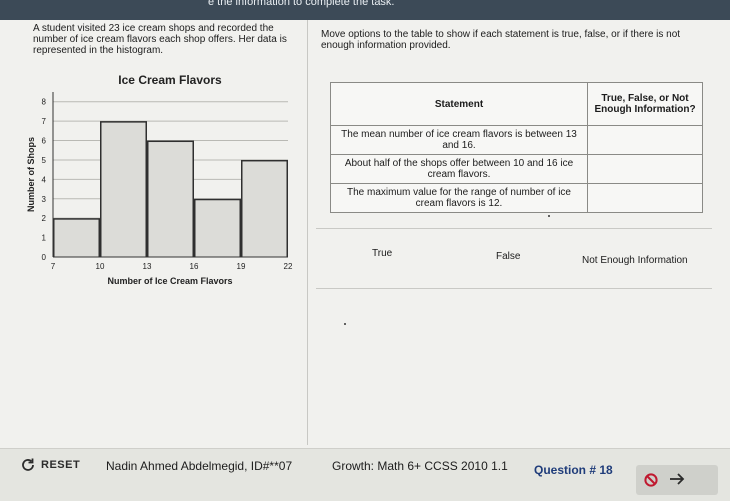 The height and width of the screenshot is (501, 730). I want to click on y-tick-label: 1, so click(44, 238).